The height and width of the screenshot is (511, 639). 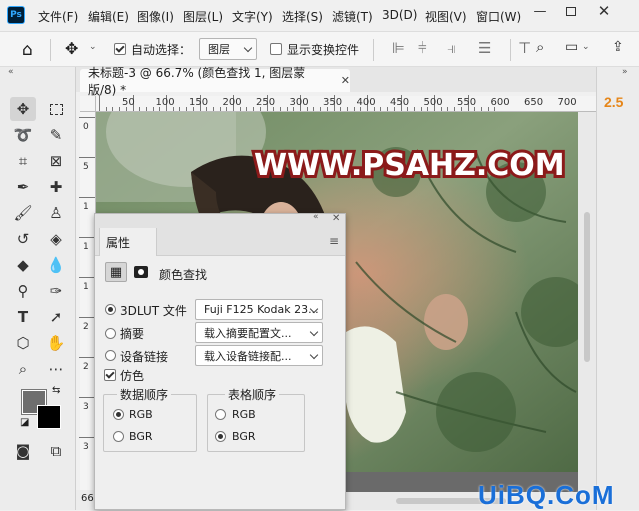 What do you see at coordinates (110, 309) in the screenshot?
I see `radio-3dlut` at bounding box center [110, 309].